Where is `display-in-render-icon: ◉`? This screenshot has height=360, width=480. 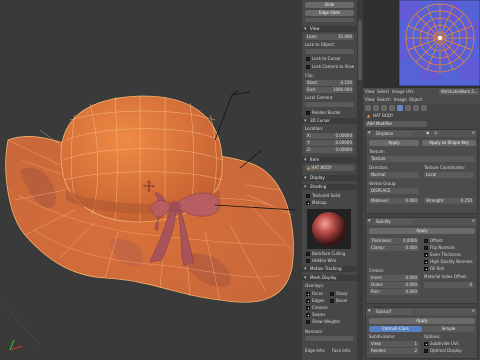
display-in-render-icon: ◉ is located at coordinates (428, 132).